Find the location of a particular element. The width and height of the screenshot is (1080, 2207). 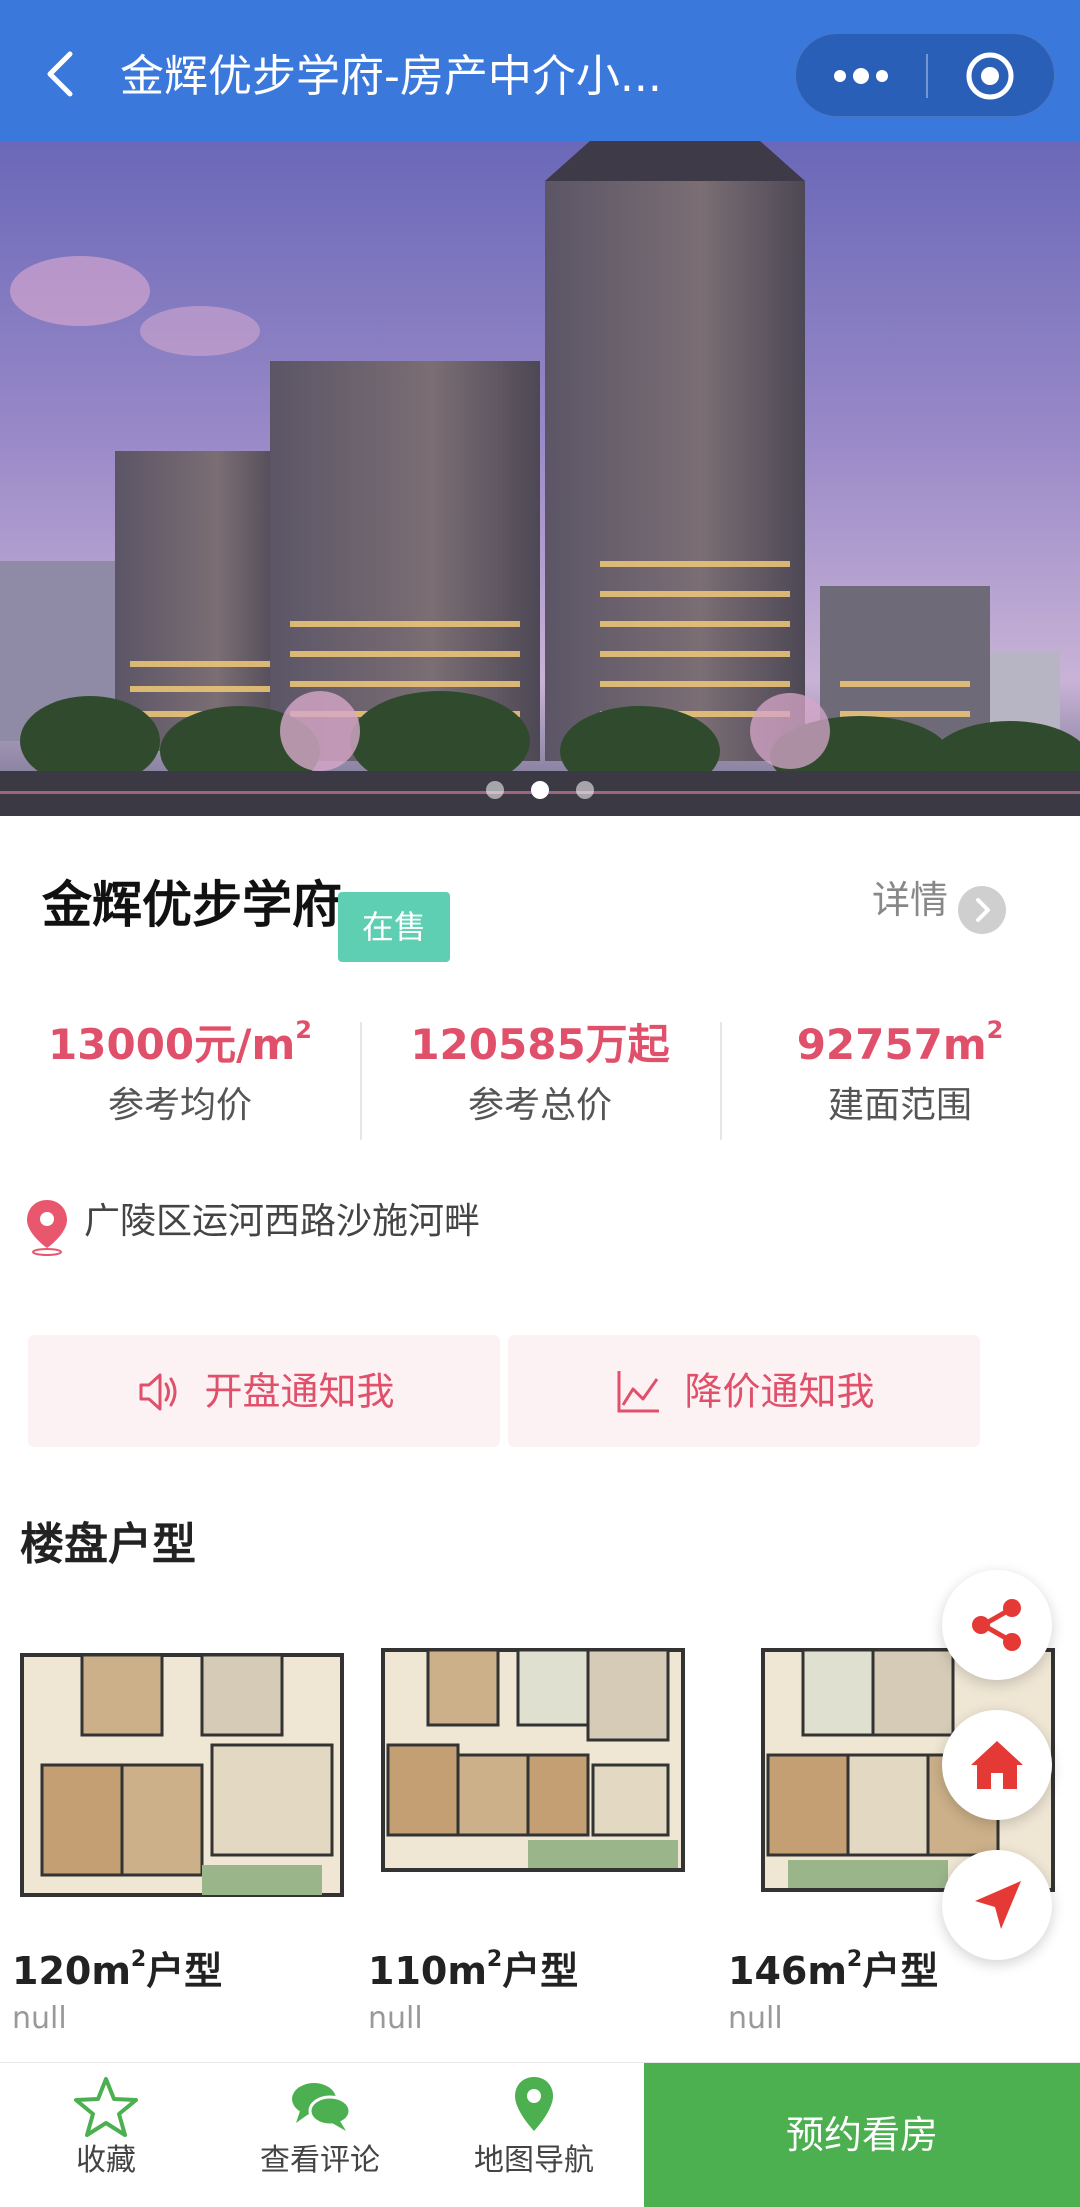

navigate-arrow-icon is located at coordinates (998, 1905).